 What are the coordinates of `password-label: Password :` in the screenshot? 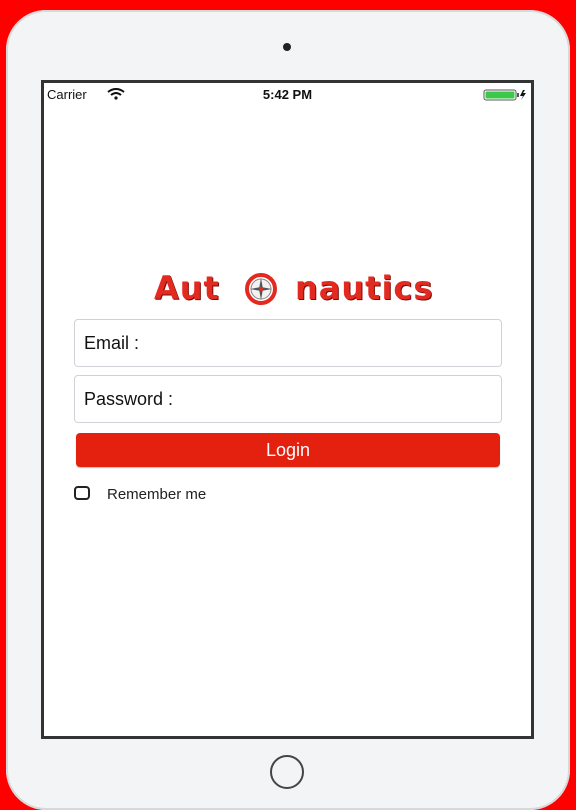 It's located at (129, 399).